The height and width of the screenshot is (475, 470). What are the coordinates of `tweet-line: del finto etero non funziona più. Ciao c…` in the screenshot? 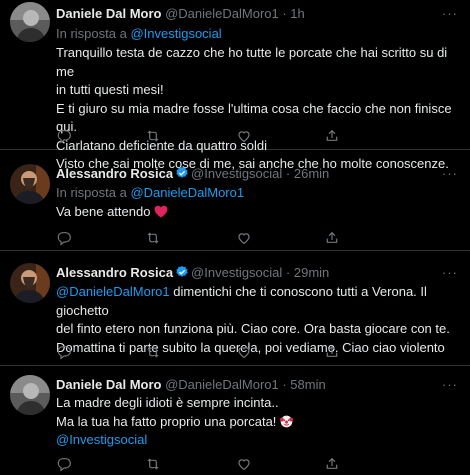 It's located at (253, 328).